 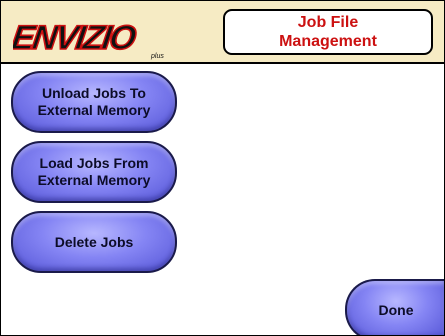 I want to click on envizio-logo: ENVIZIO plus, so click(x=88, y=39).